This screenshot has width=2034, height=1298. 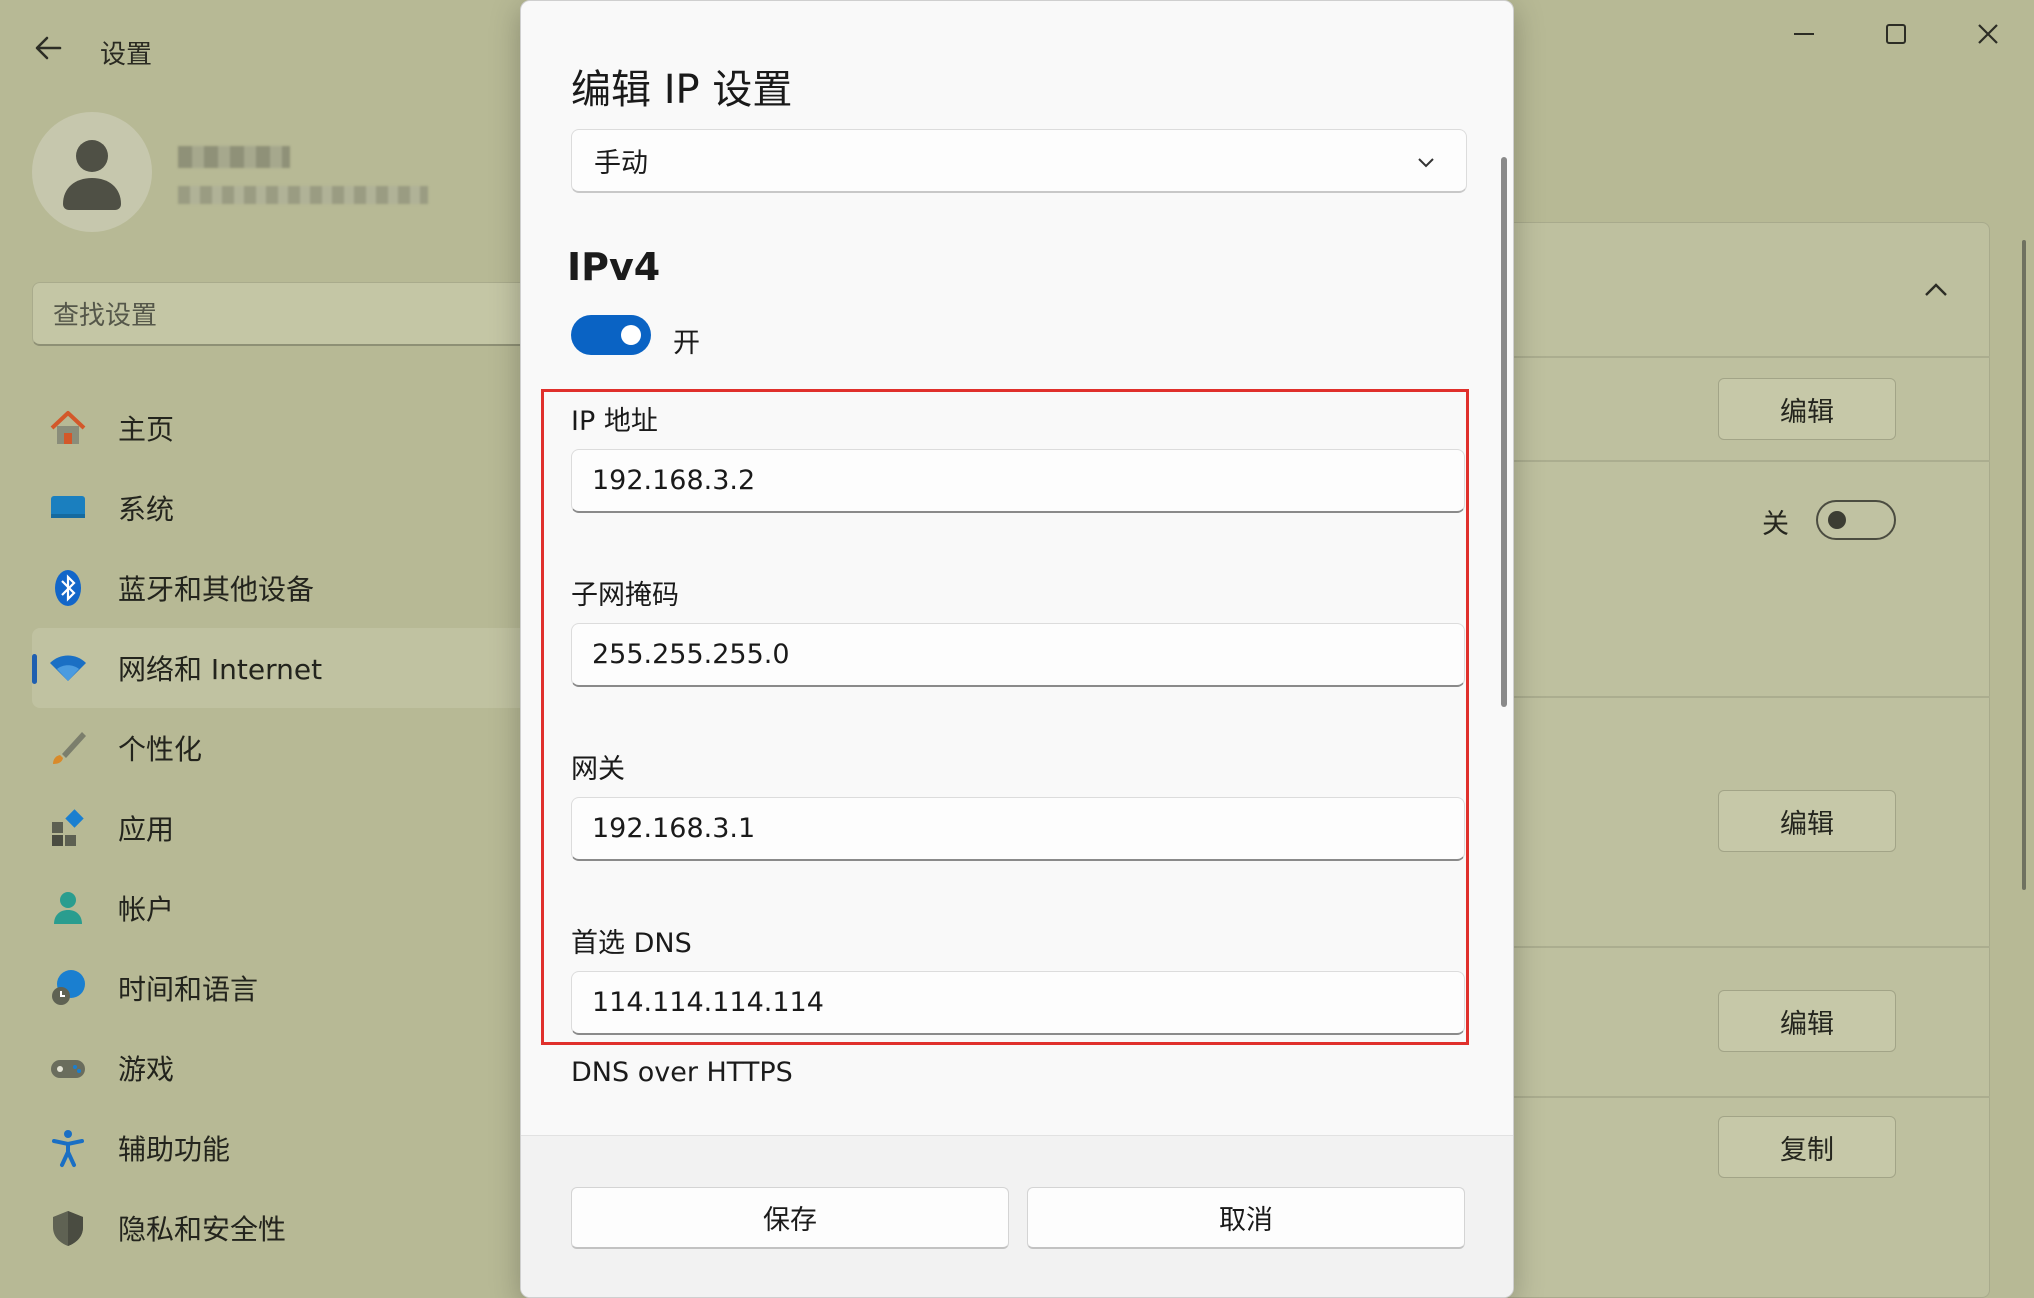 What do you see at coordinates (292, 508) in the screenshot?
I see `sidebar-item-system: 系统` at bounding box center [292, 508].